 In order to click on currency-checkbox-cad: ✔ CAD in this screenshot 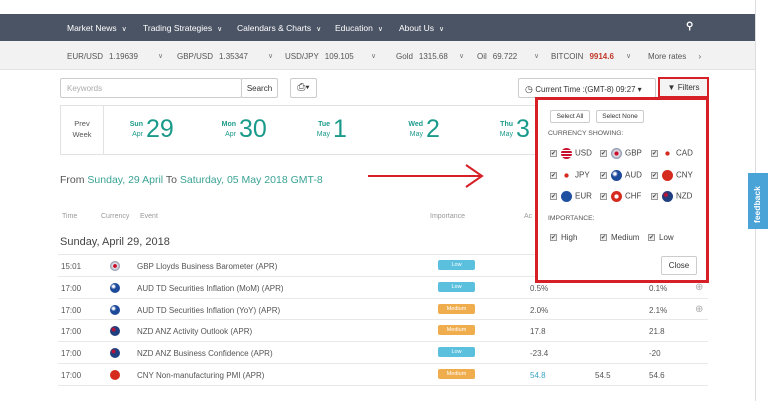, I will do `click(672, 153)`.